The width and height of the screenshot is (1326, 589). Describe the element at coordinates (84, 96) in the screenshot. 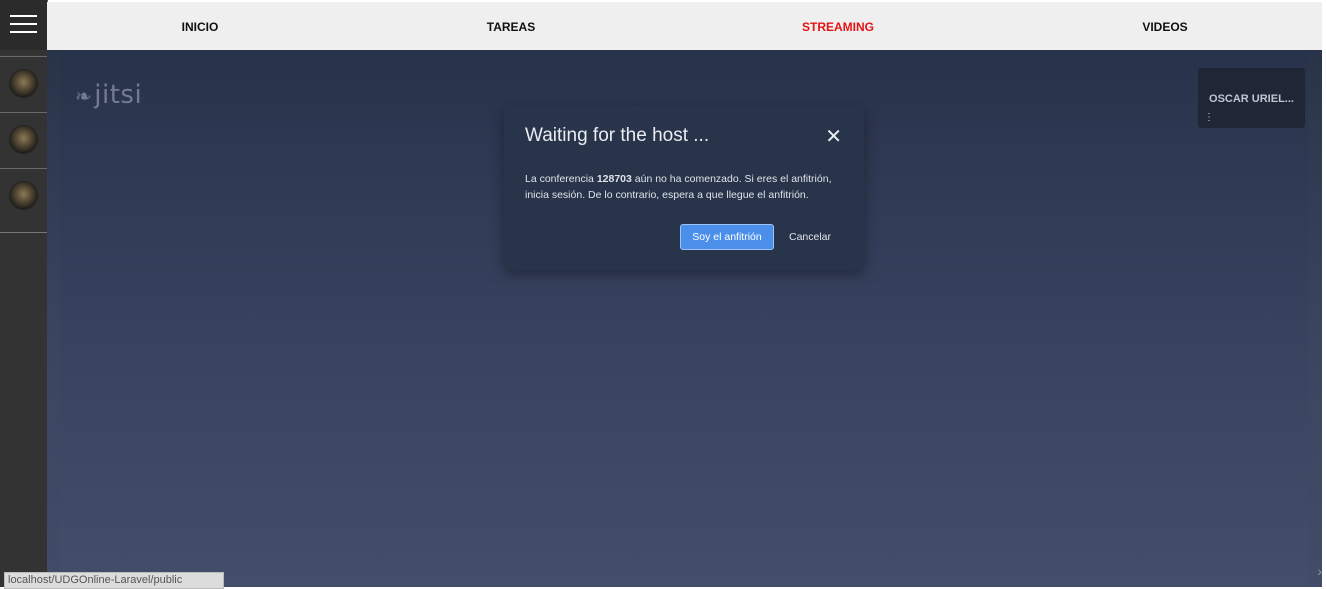

I see `jitsi-mark-icon: ❧` at that location.